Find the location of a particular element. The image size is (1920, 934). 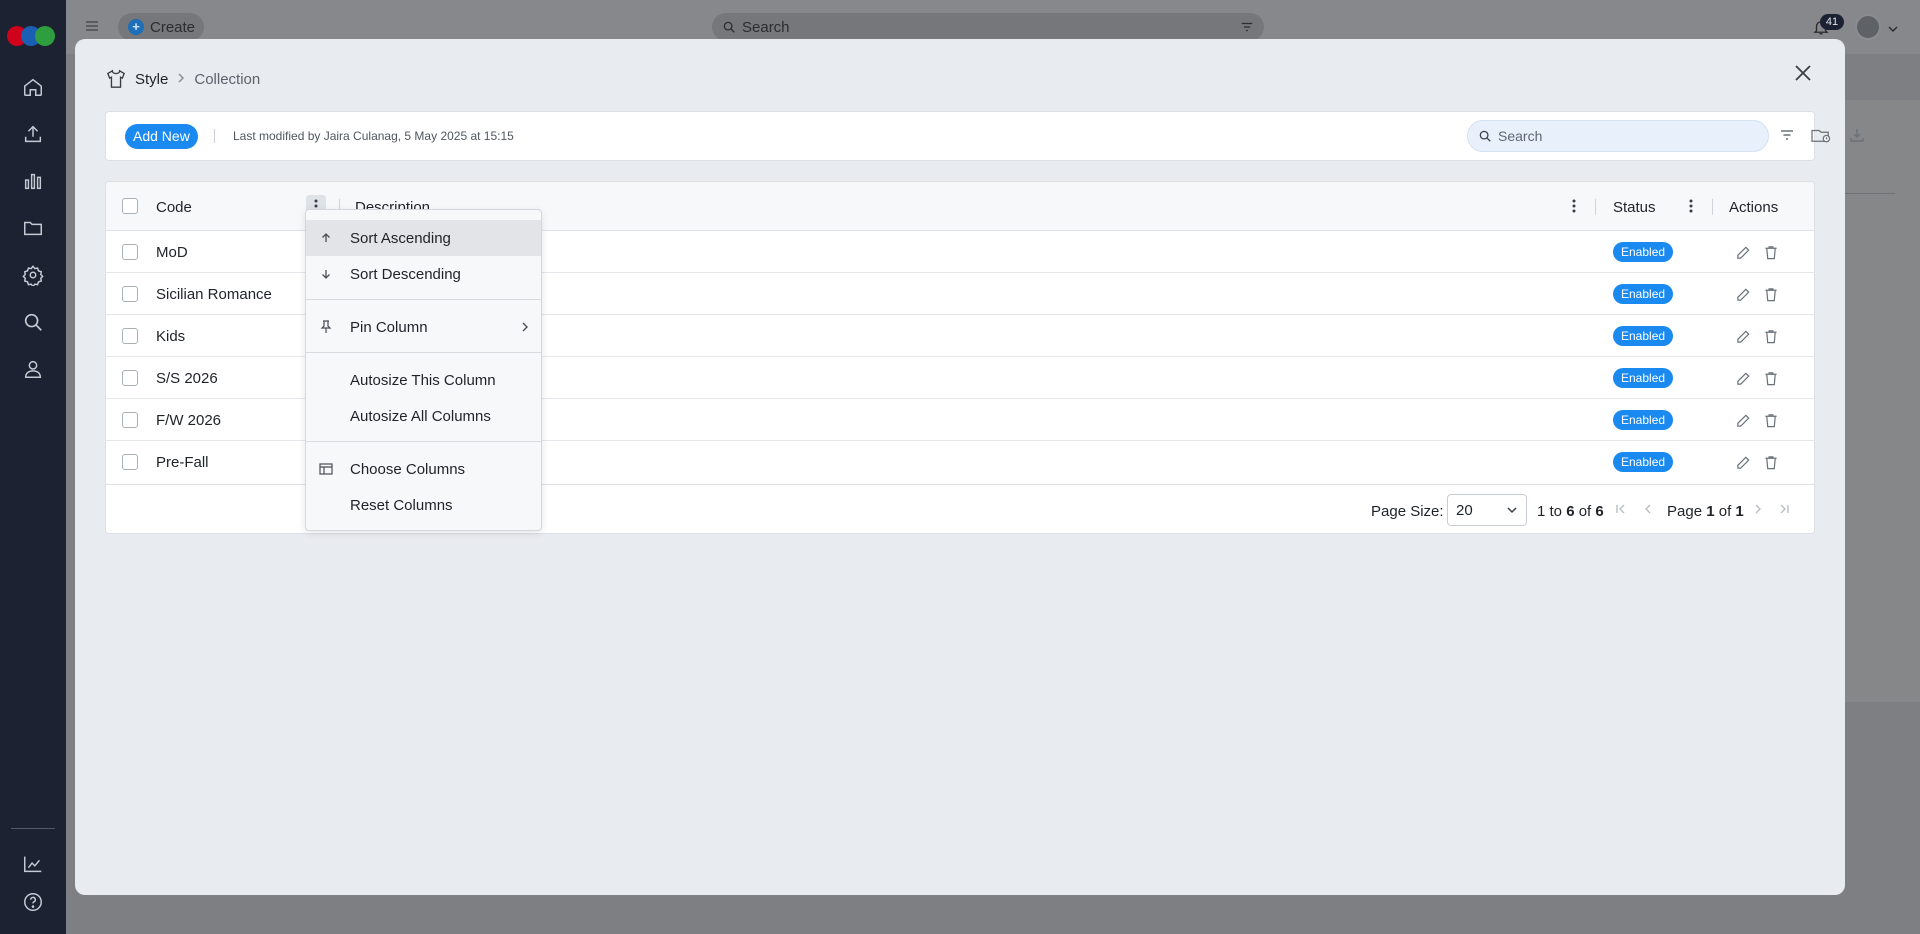

menu-item-label: Sort Descending is located at coordinates (405, 274).